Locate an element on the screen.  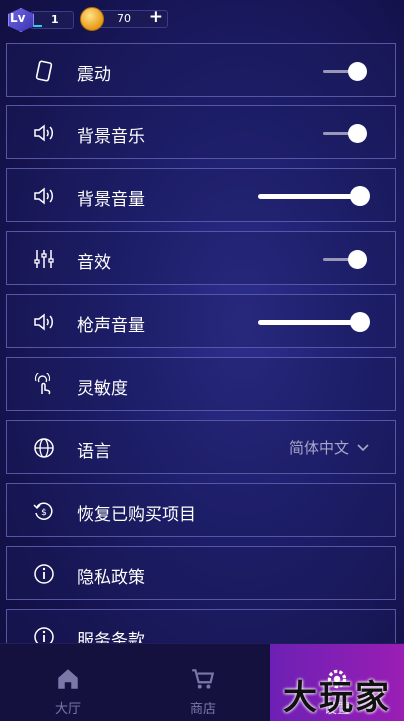
level-value: 1 is located at coordinates (55, 19).